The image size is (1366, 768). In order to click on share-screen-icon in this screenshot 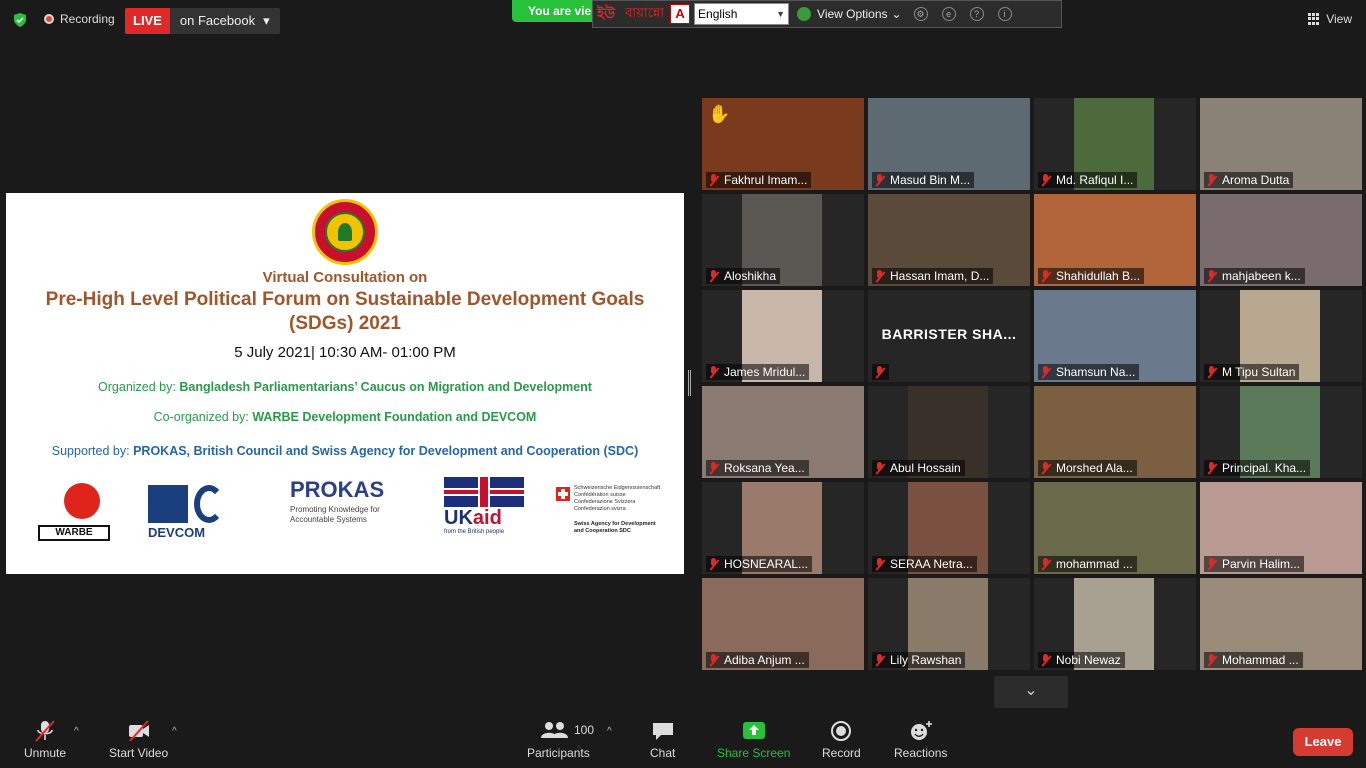, I will do `click(753, 730)`.